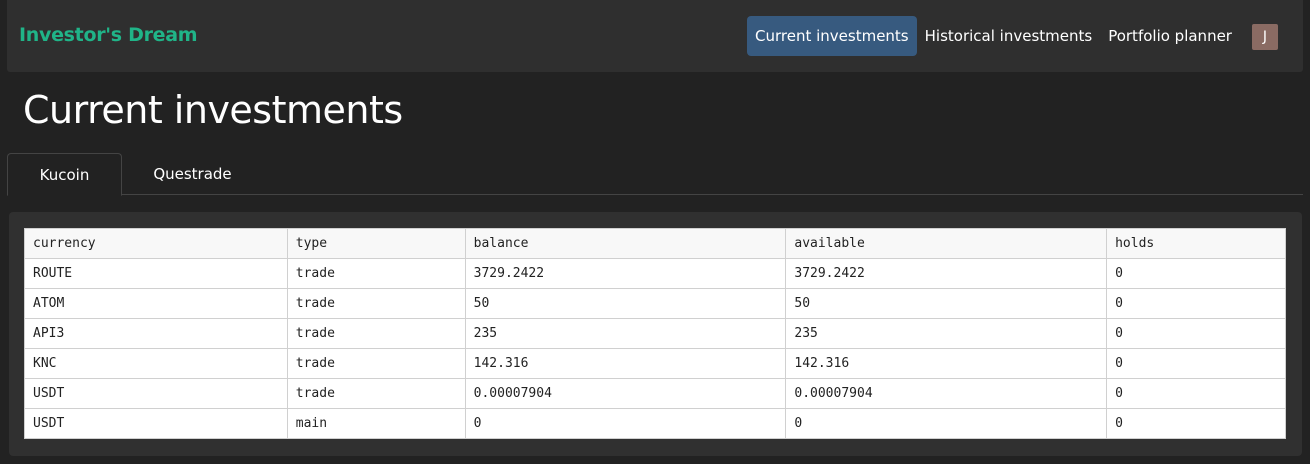 This screenshot has width=1310, height=464. What do you see at coordinates (655, 174) in the screenshot?
I see `exchange-tabs: Kucoin Questrade` at bounding box center [655, 174].